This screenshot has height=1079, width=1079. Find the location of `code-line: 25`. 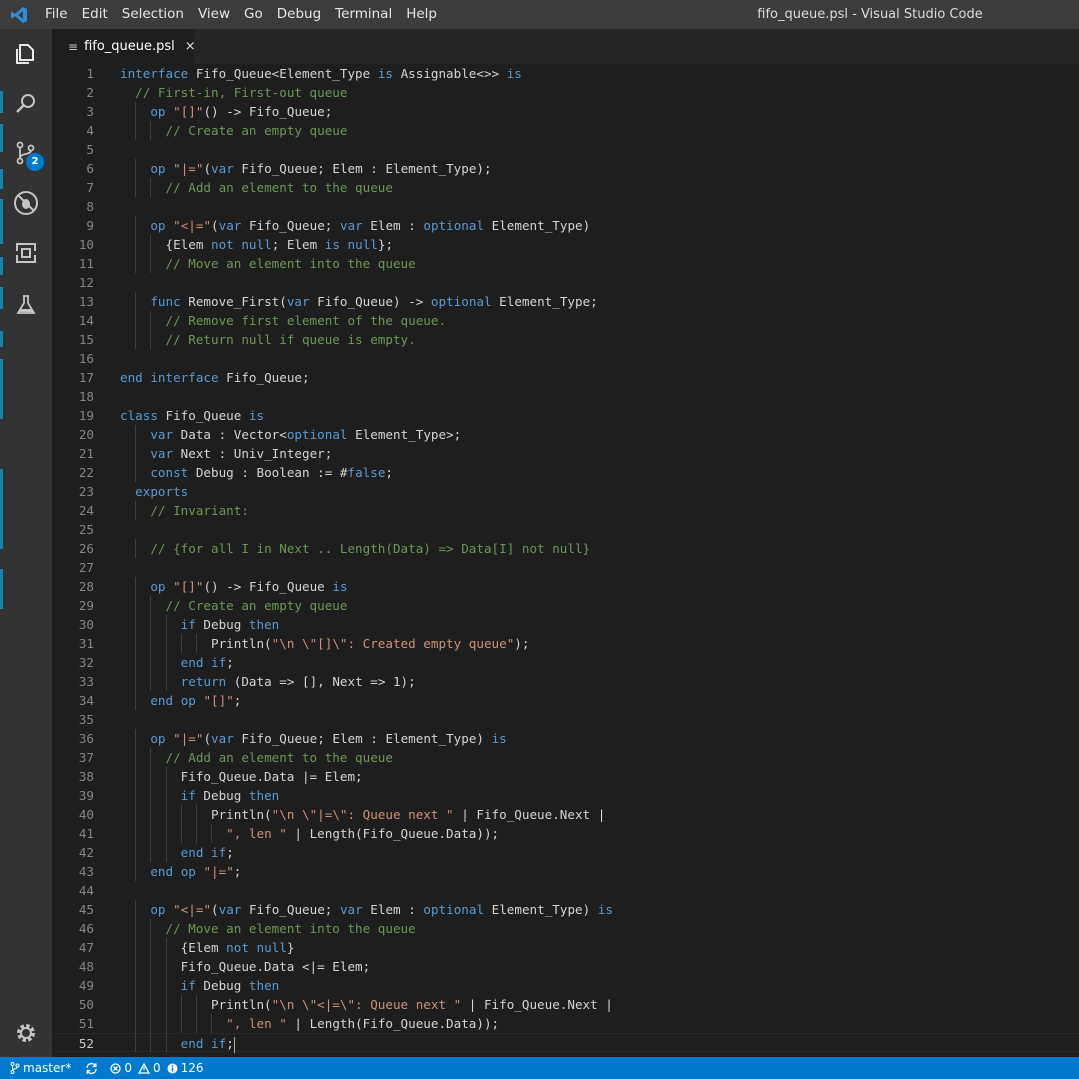

code-line: 25 is located at coordinates (565, 529).